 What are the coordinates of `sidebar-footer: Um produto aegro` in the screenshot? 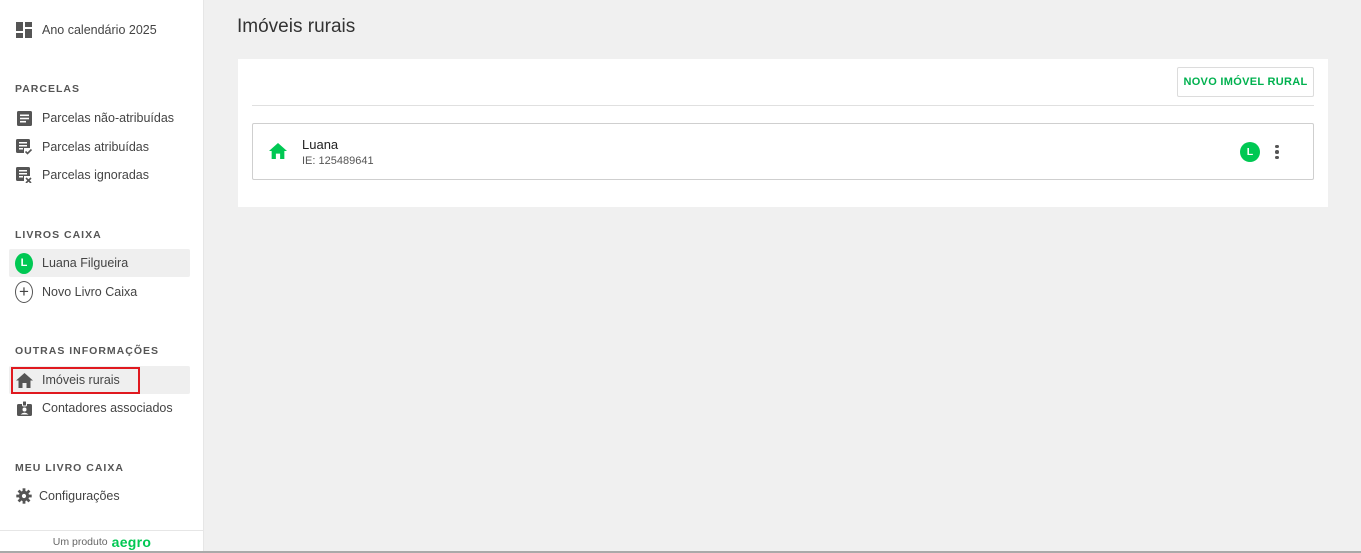 It's located at (102, 541).